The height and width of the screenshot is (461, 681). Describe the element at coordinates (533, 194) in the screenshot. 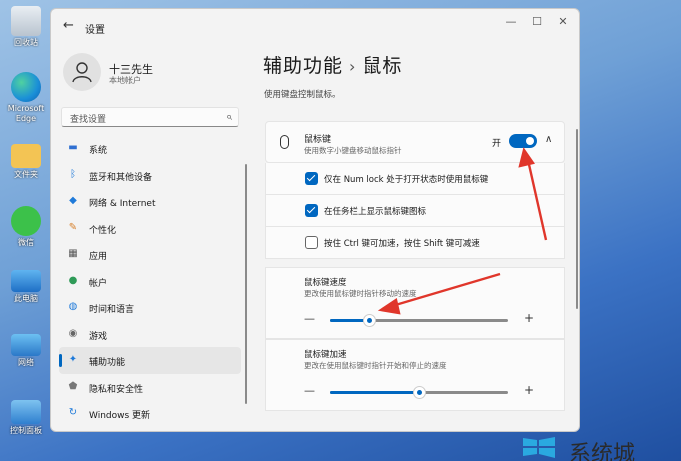

I see `annotation-arrow-toggle` at that location.